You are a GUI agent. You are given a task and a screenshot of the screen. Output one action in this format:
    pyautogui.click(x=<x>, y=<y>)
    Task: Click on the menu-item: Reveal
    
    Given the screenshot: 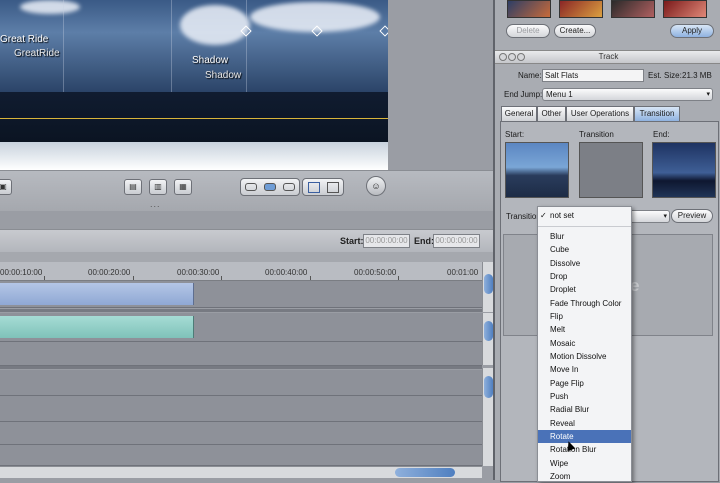 What is the action you would take?
    pyautogui.click(x=584, y=423)
    